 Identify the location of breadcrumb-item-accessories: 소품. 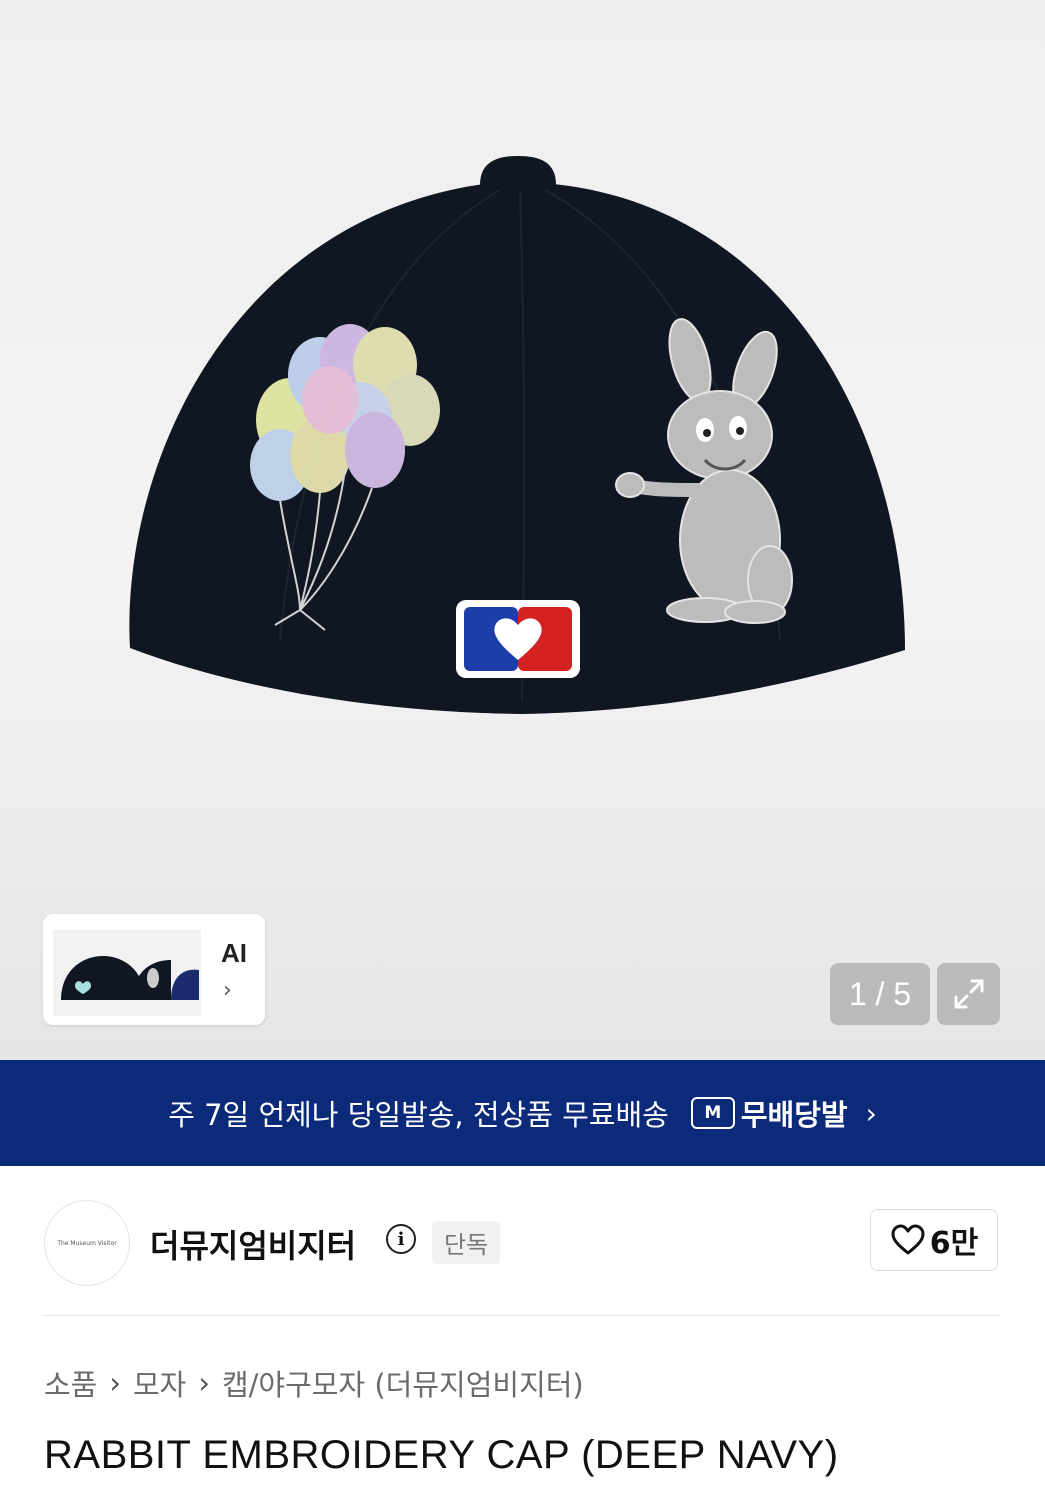
(70, 1383).